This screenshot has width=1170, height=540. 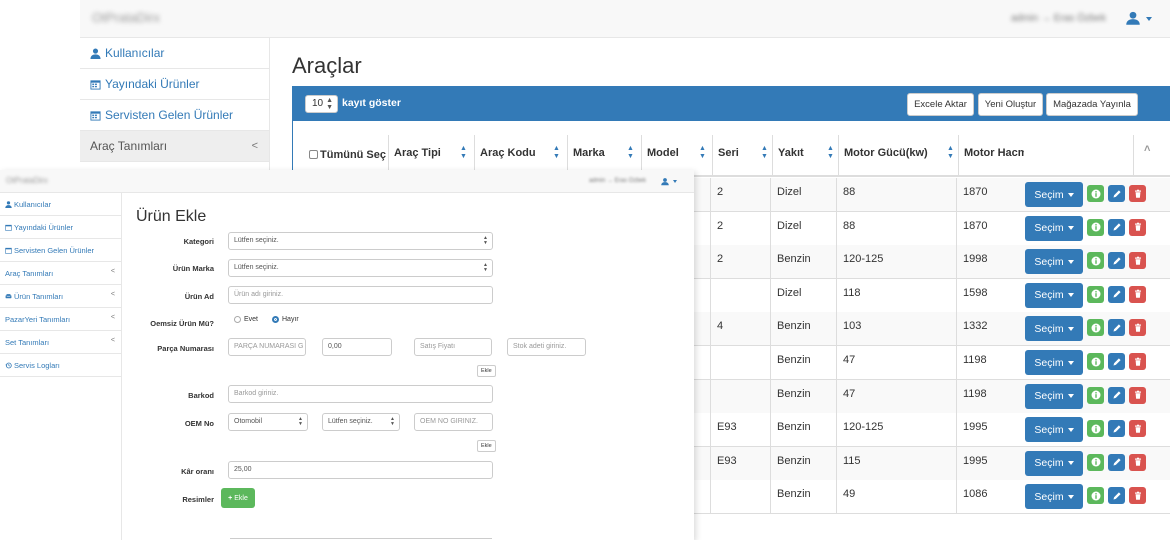 What do you see at coordinates (61, 365) in the screenshot?
I see `sidebar-item-service-logs: Servis Logları` at bounding box center [61, 365].